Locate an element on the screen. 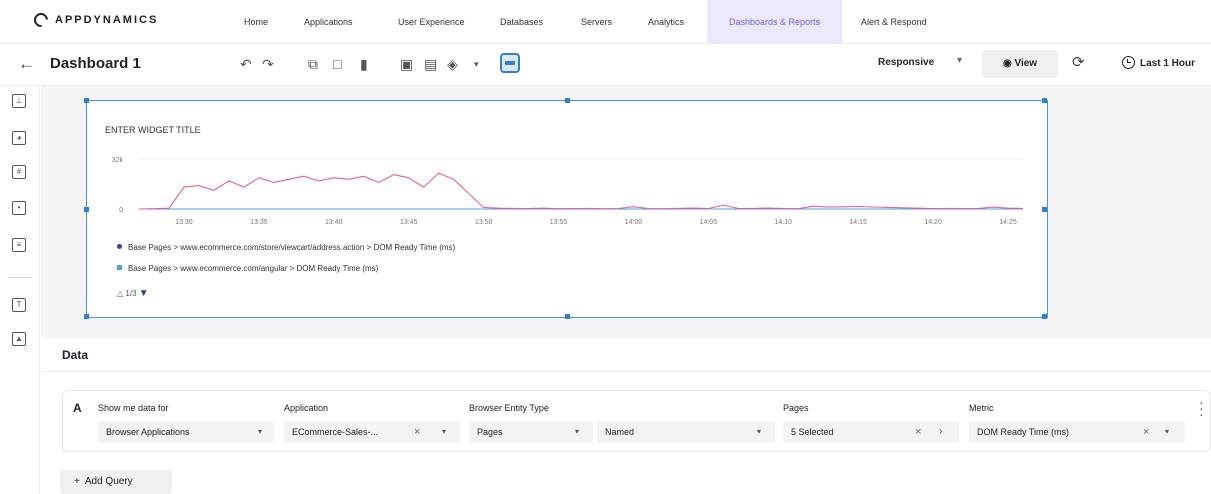  align-icon: ▣ is located at coordinates (406, 64).